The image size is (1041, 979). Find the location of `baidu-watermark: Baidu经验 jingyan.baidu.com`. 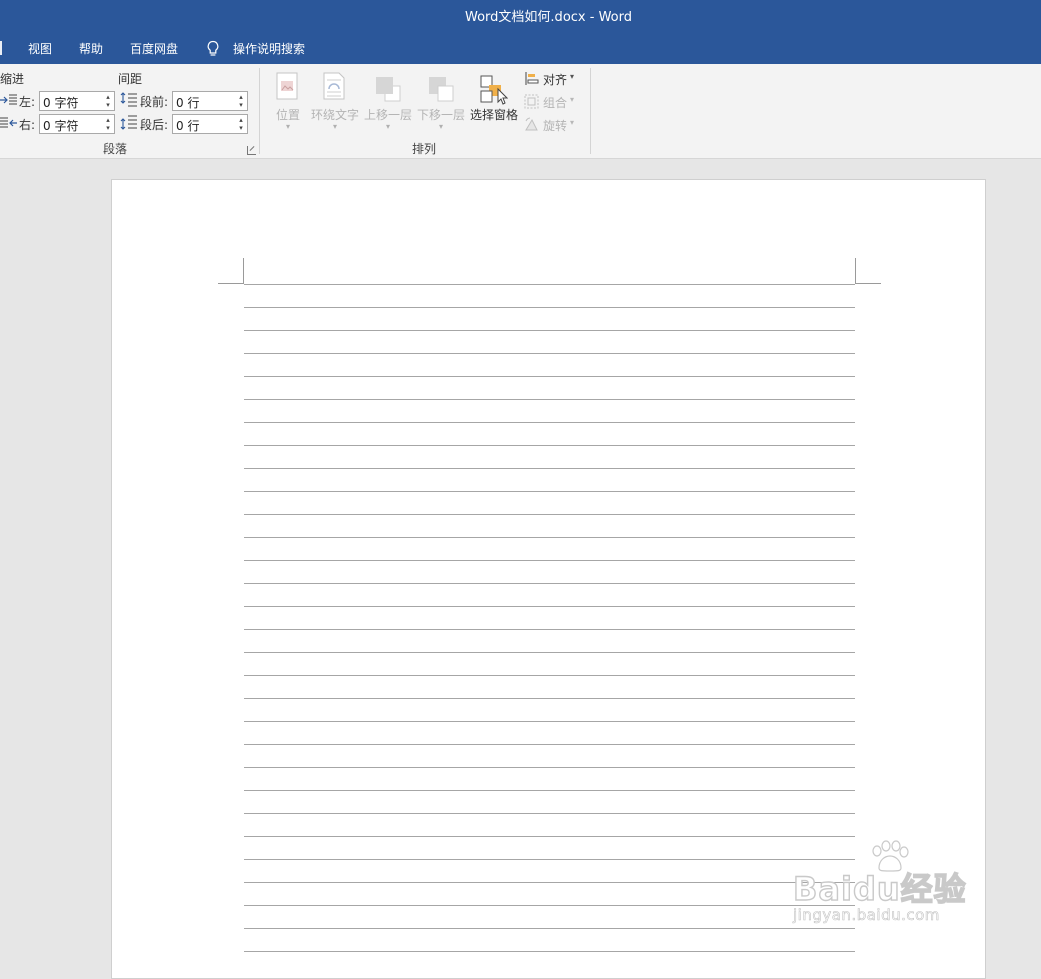

baidu-watermark: Baidu经验 jingyan.baidu.com is located at coordinates (887, 888).